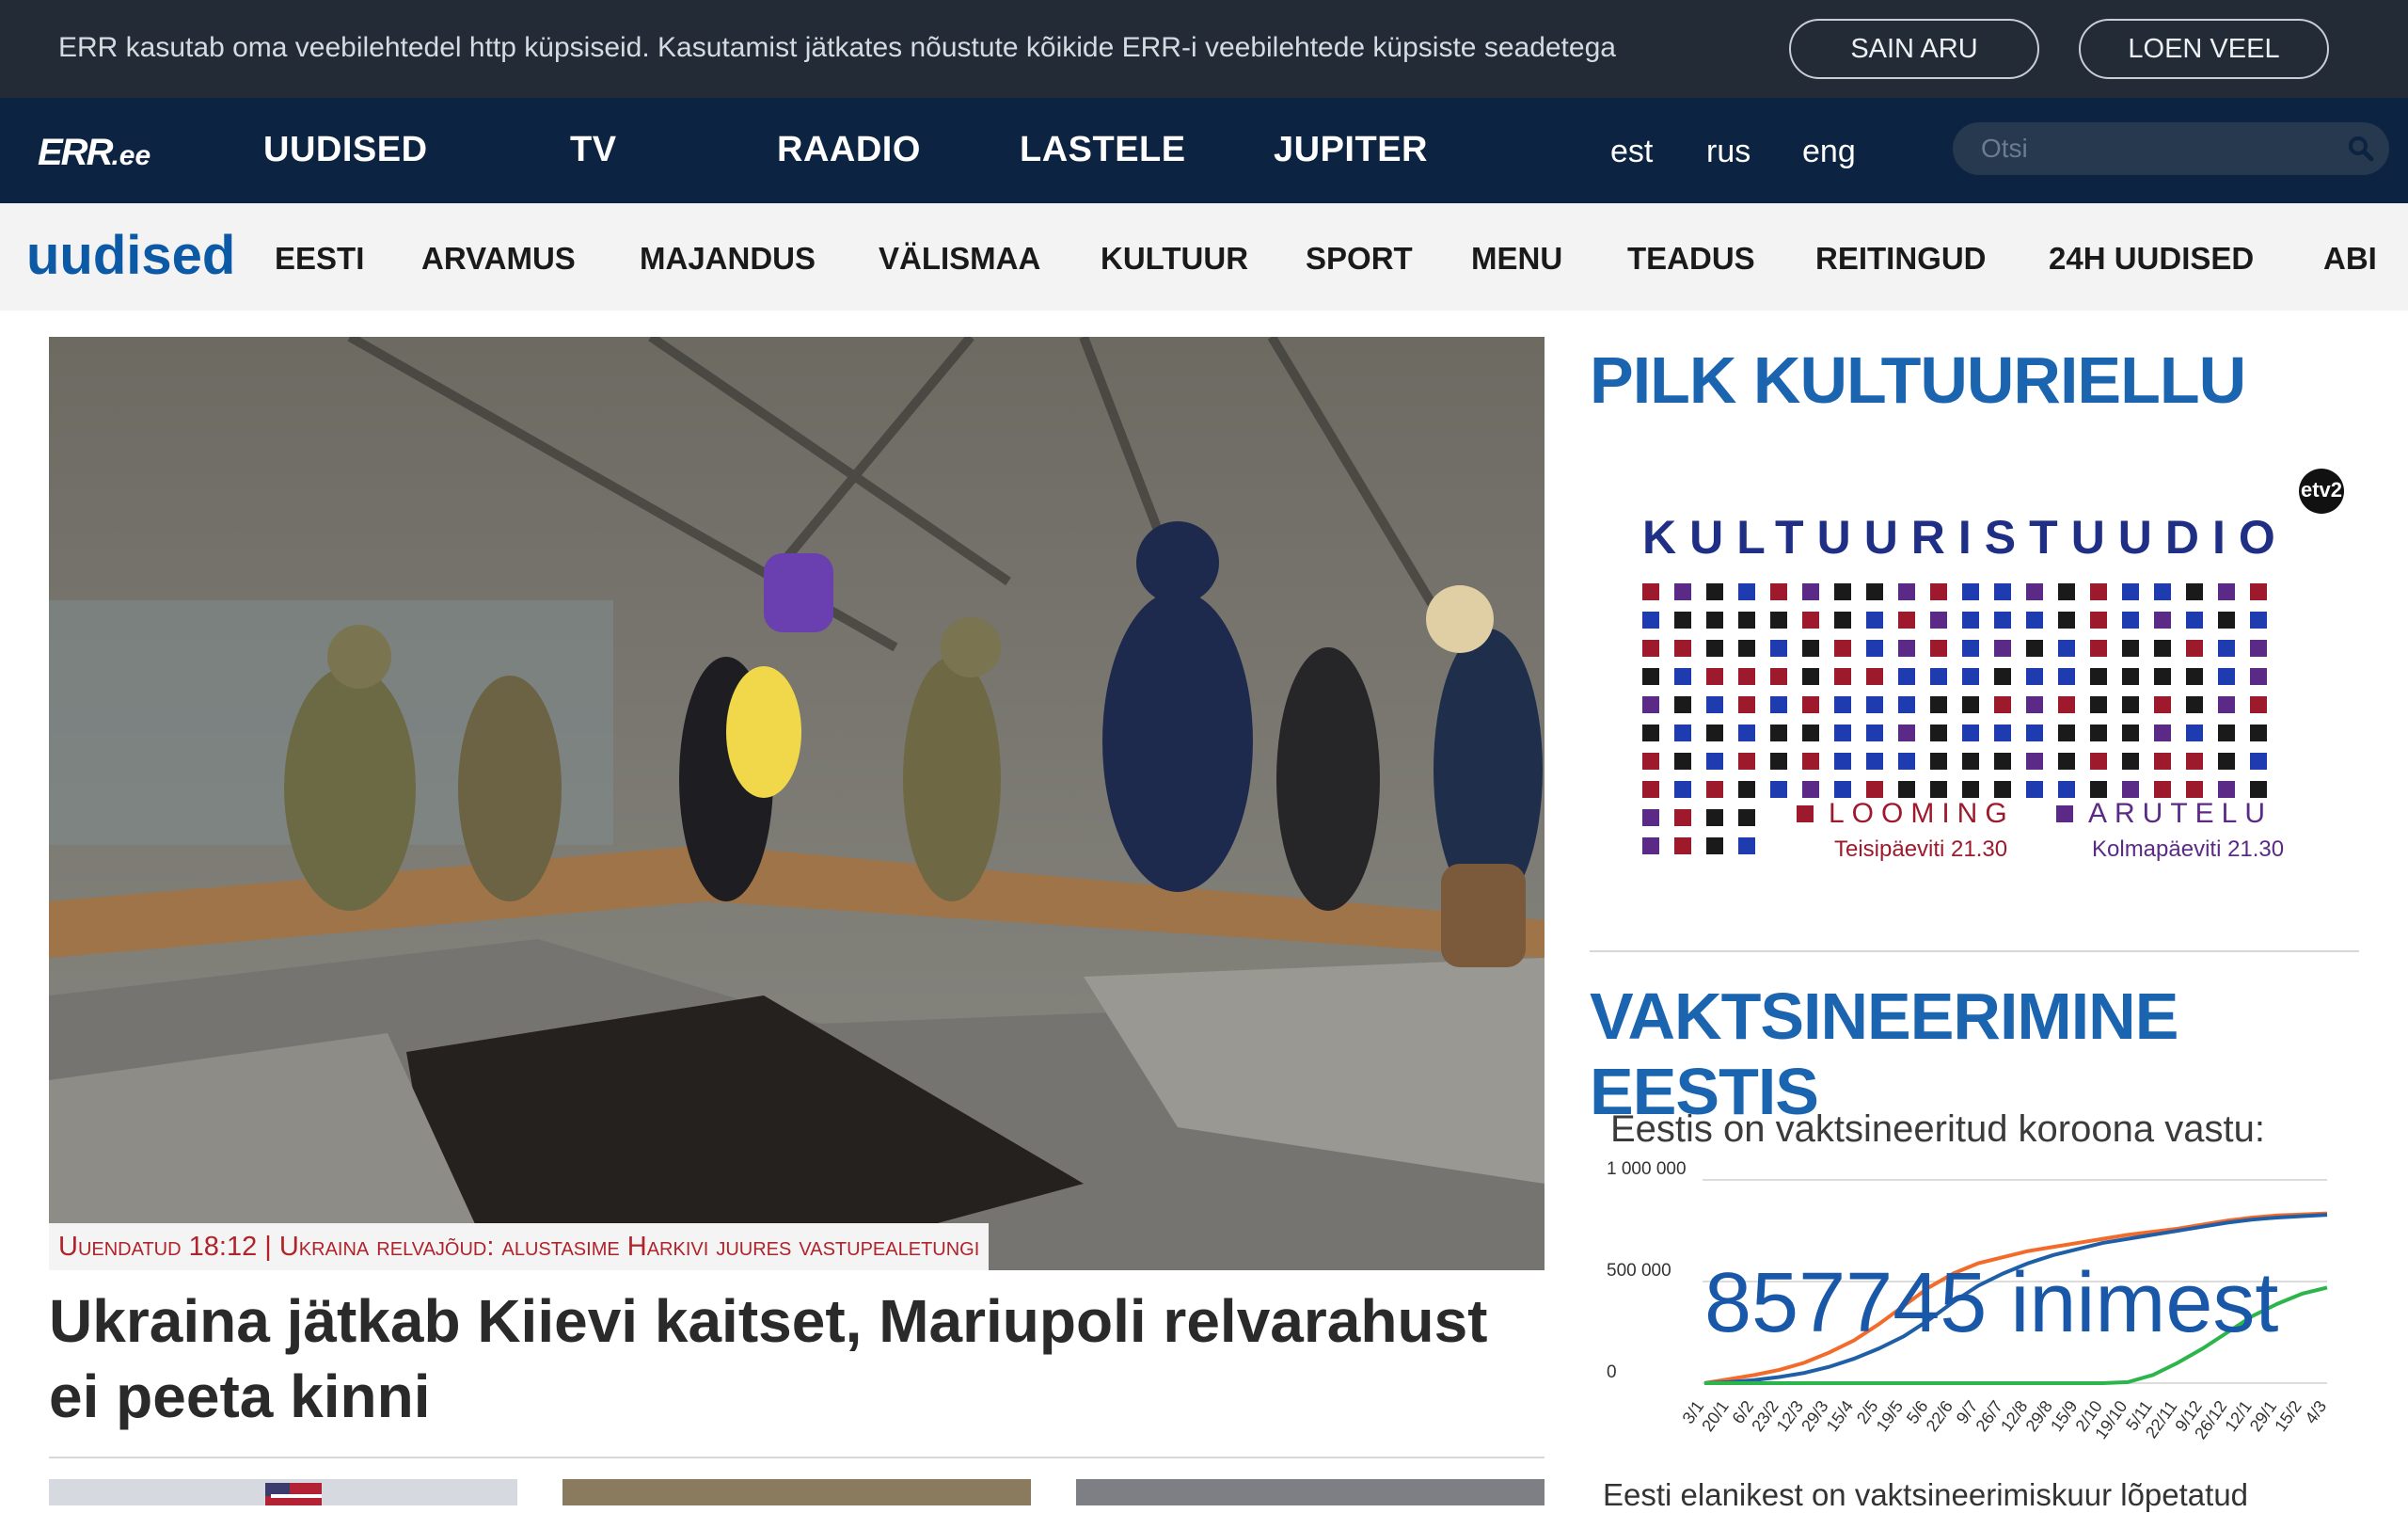 This screenshot has height=1513, width=2408. Describe the element at coordinates (1999, 1054) in the screenshot. I see `vaccination-section-title: VAKTSINEERIMINE EESTIS` at that location.